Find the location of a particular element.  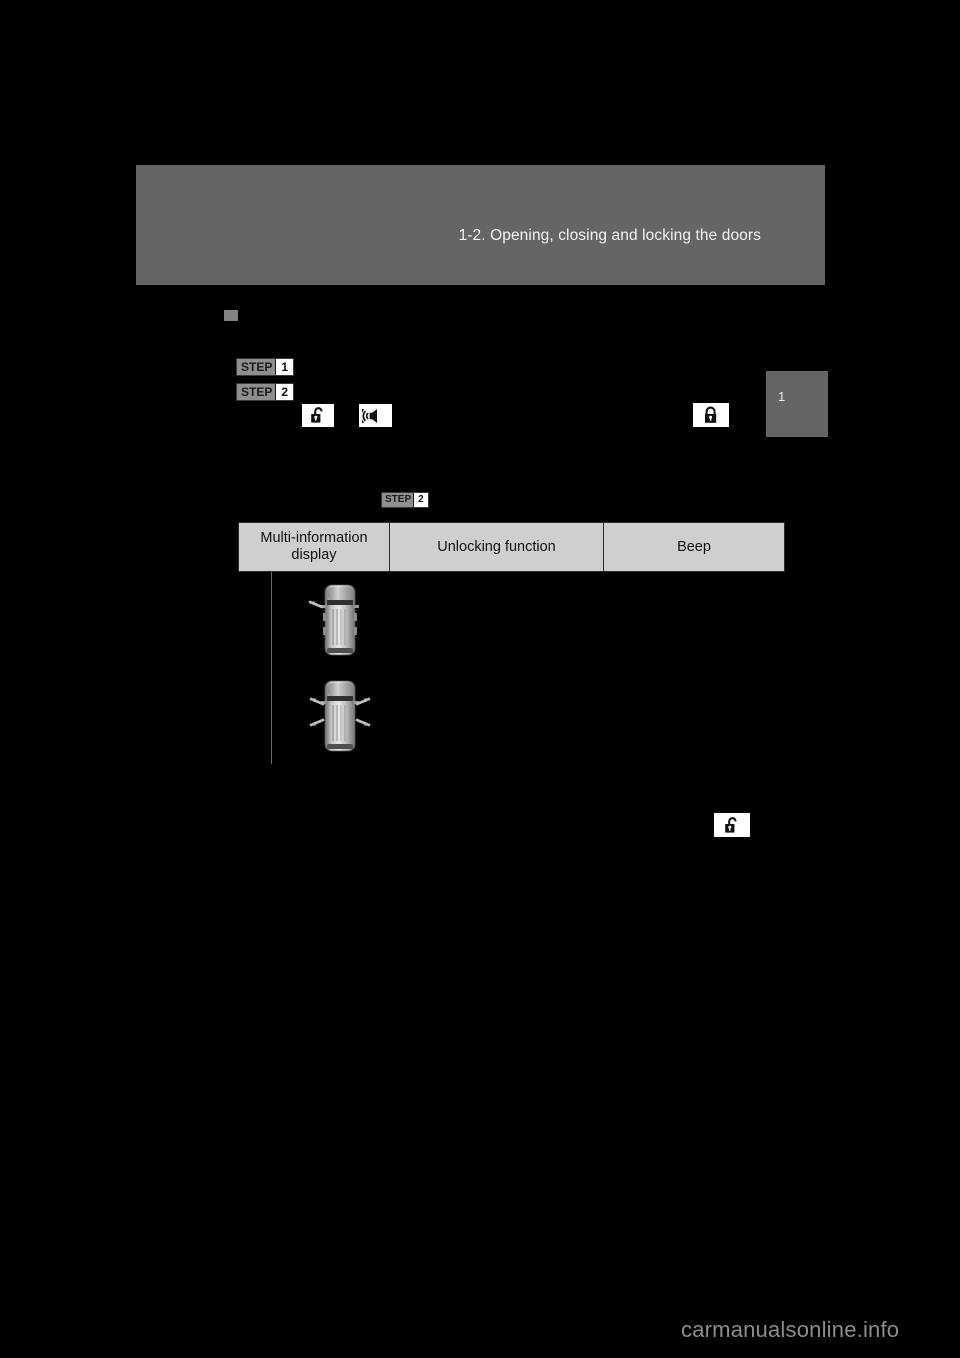

site-watermark: carmanualsonline.info is located at coordinates (790, 1329).